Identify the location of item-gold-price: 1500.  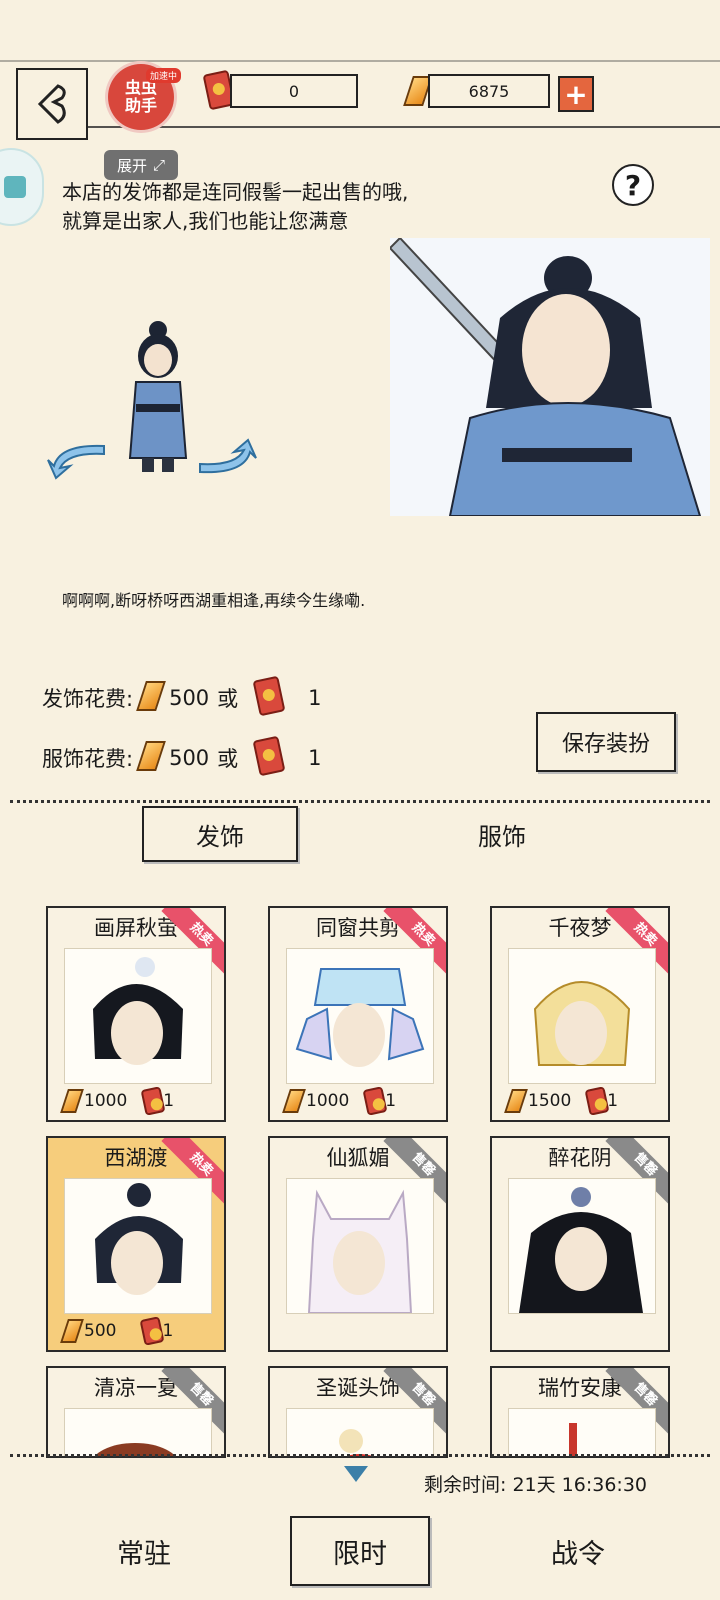
(550, 1101).